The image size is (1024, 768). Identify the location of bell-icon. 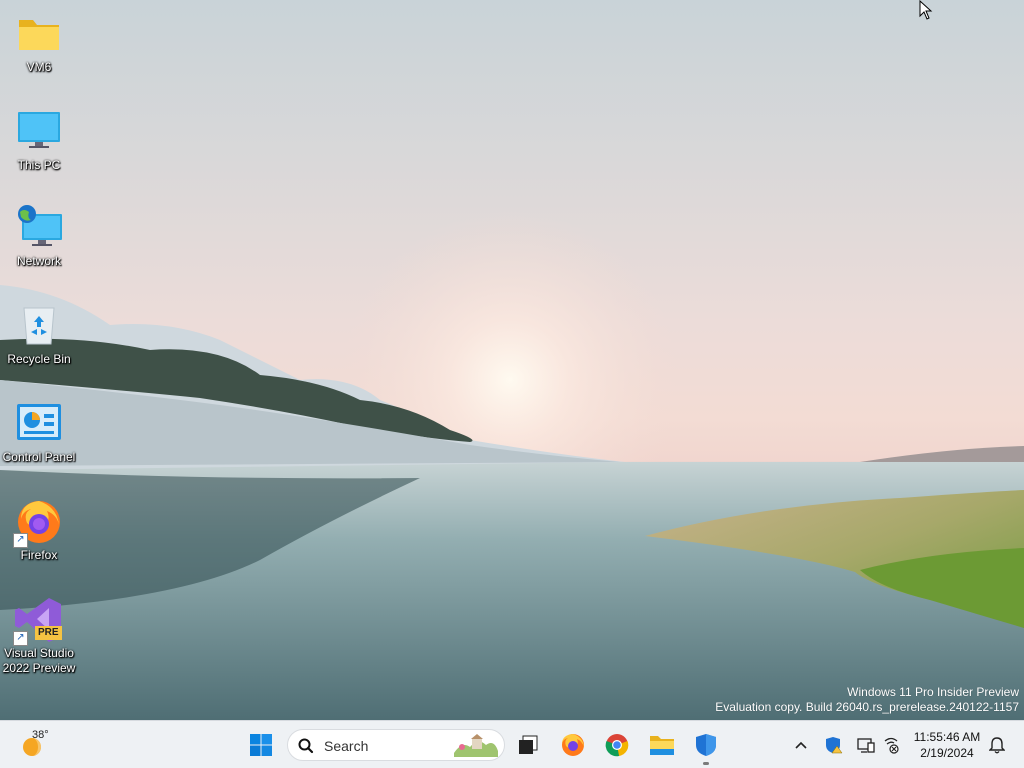
(997, 745).